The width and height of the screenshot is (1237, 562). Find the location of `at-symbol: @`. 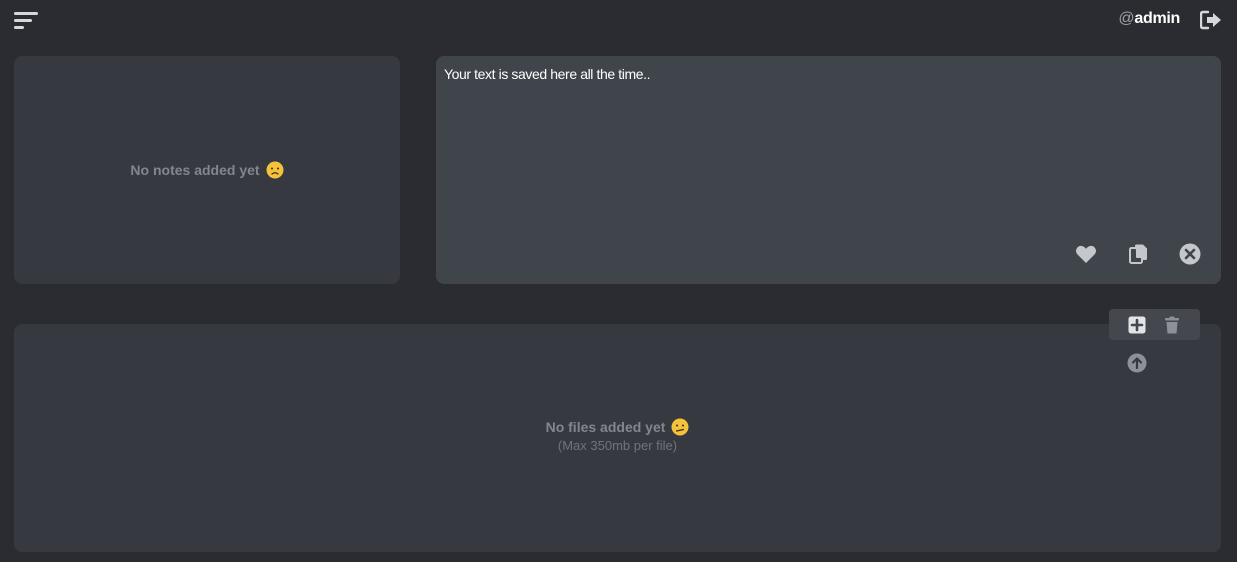

at-symbol: @ is located at coordinates (1126, 18).